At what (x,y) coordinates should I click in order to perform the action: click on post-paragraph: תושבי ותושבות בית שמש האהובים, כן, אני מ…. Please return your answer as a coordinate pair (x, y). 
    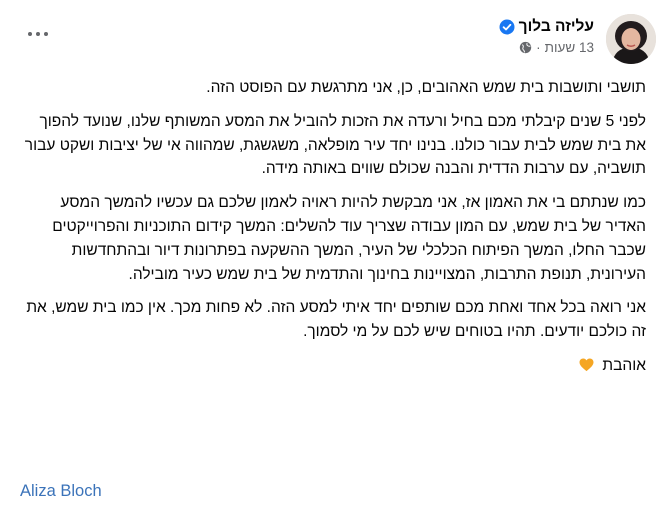
    Looking at the image, I should click on (426, 87).